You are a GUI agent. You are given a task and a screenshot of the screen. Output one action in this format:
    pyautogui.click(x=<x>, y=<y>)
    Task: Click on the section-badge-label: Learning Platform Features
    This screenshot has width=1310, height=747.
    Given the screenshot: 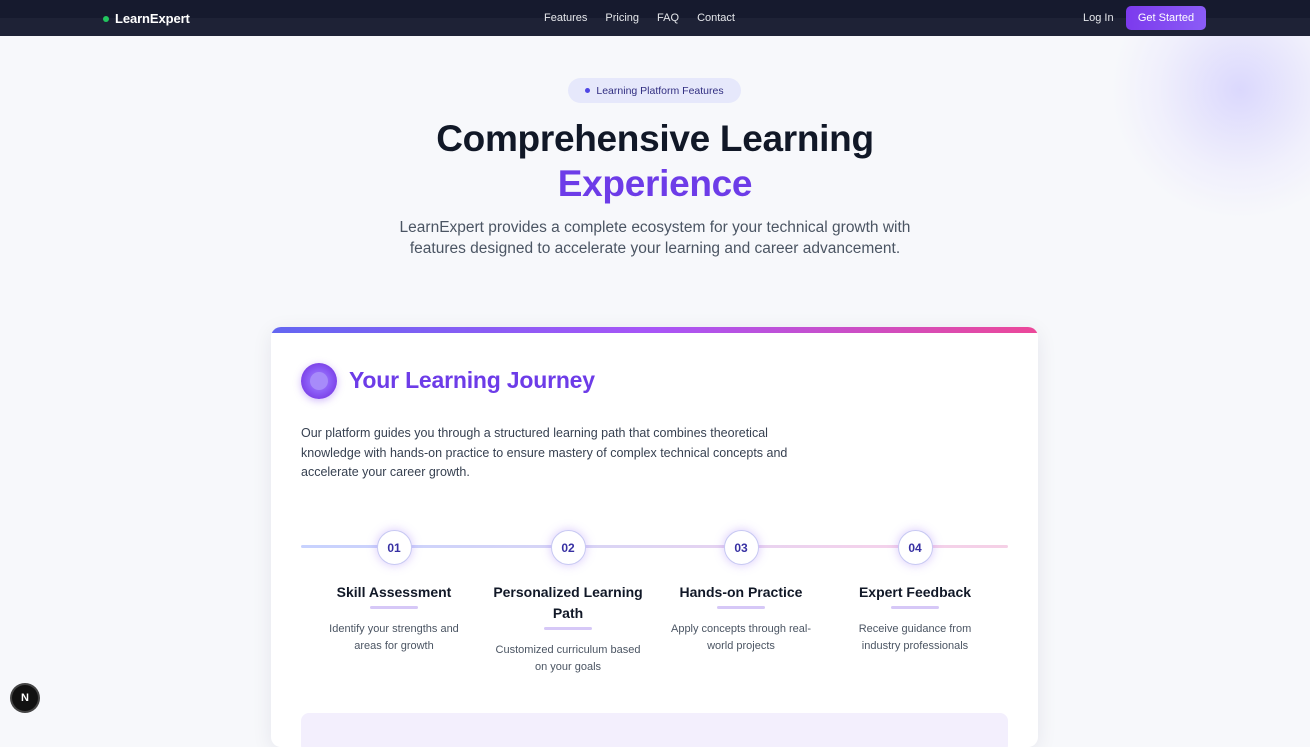 What is the action you would take?
    pyautogui.click(x=660, y=90)
    